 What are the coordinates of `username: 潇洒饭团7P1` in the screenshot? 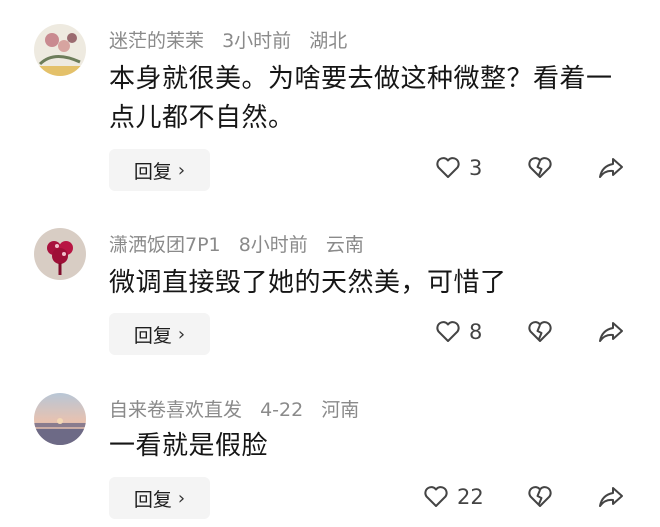 It's located at (165, 245).